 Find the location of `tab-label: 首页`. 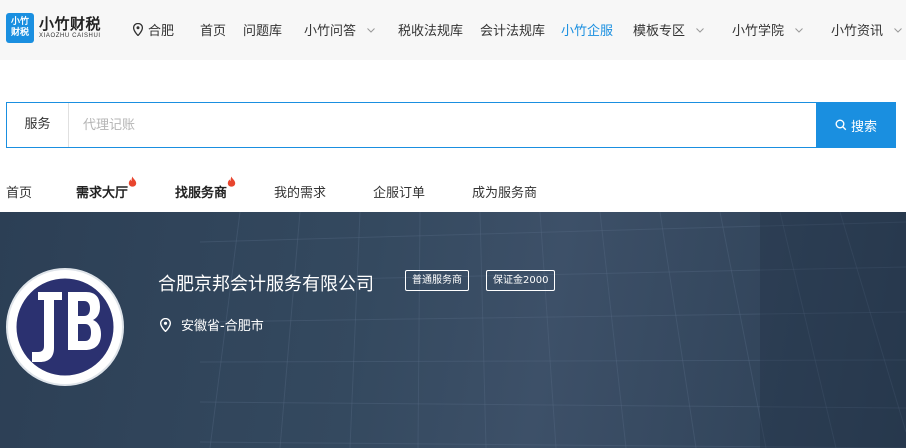

tab-label: 首页 is located at coordinates (19, 193).